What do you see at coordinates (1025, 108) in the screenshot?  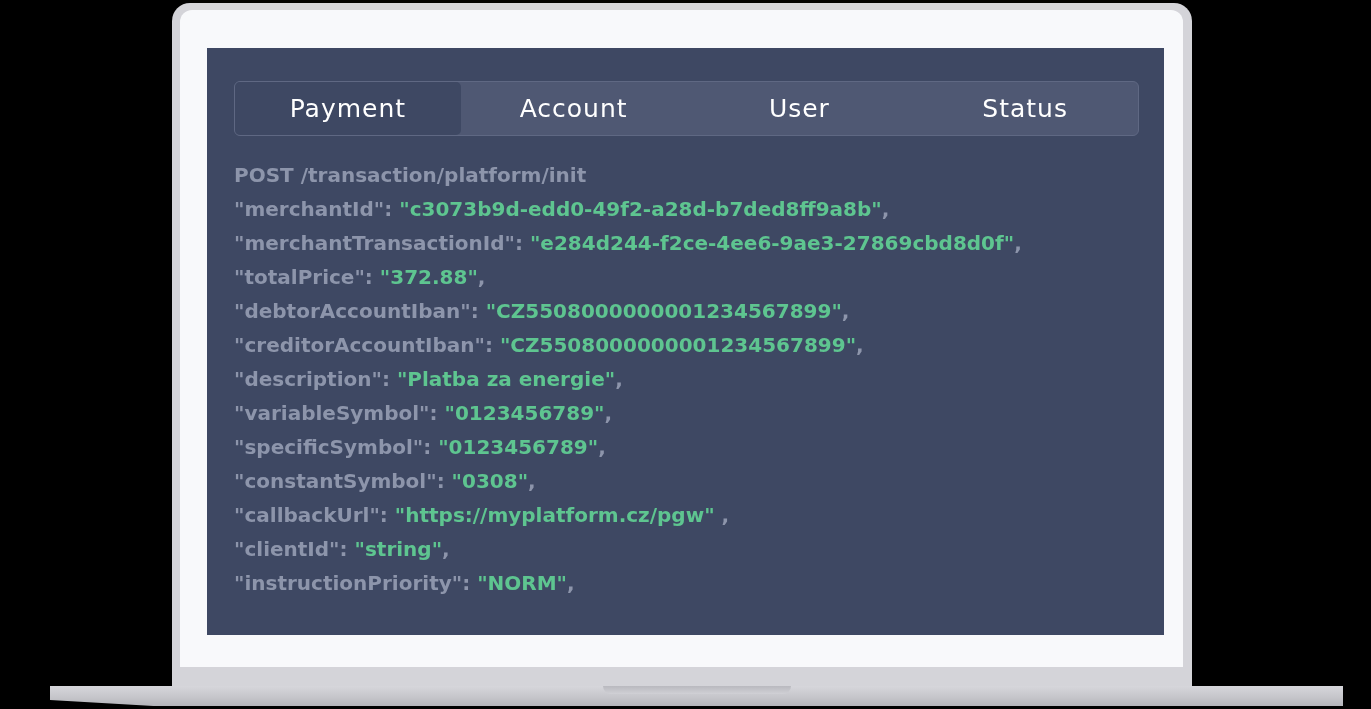 I see `tab: Status` at bounding box center [1025, 108].